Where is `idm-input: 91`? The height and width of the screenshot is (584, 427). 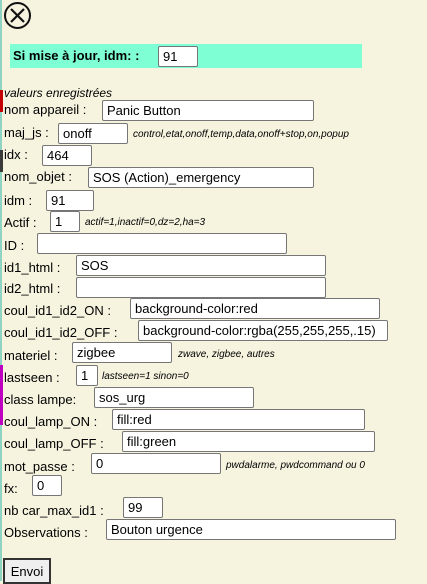
idm-input: 91 is located at coordinates (70, 200).